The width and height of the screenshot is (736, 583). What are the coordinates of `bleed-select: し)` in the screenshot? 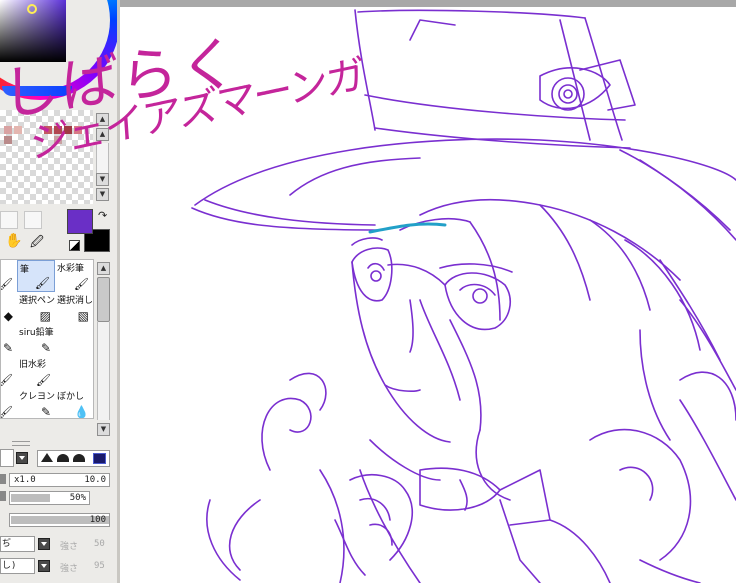 It's located at (17, 566).